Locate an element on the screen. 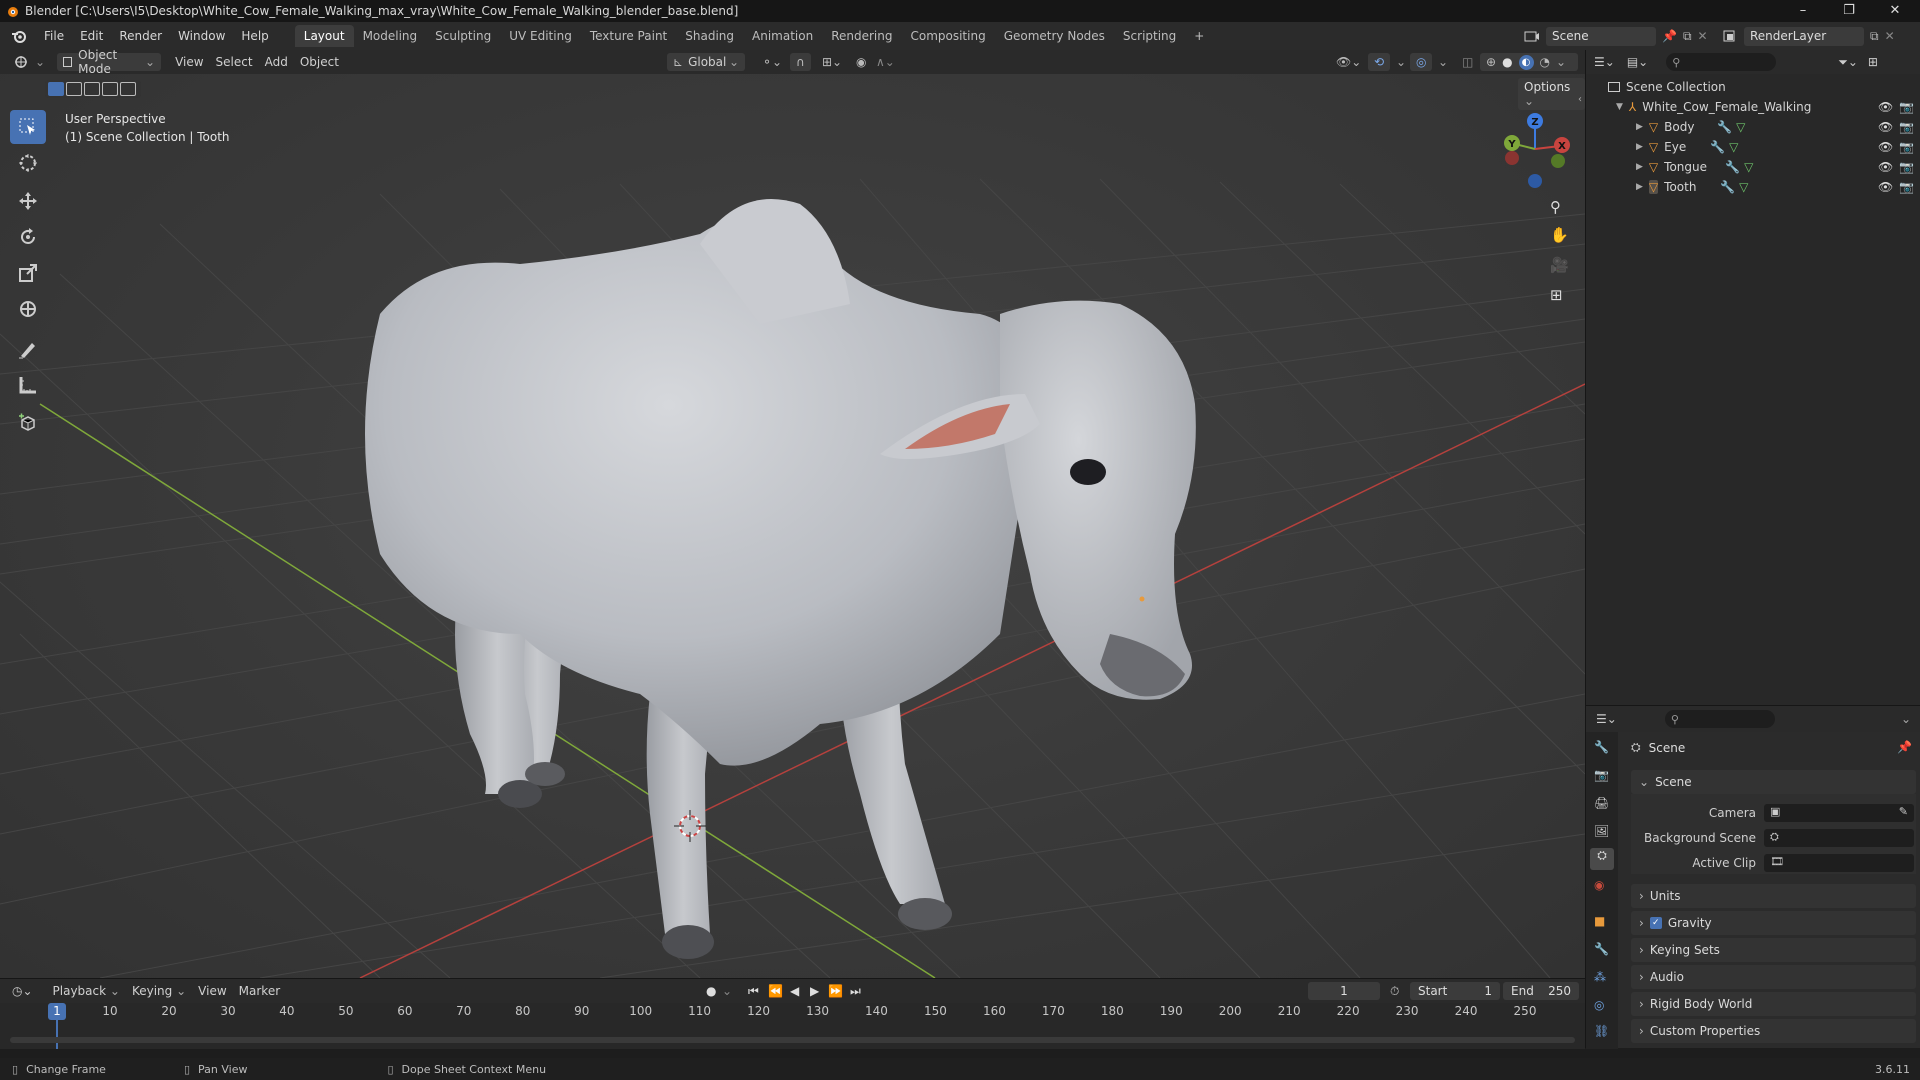  outliner-row-body: ▶ ▽ Body 🔧 ▽ 👁 📷 is located at coordinates (1753, 127).